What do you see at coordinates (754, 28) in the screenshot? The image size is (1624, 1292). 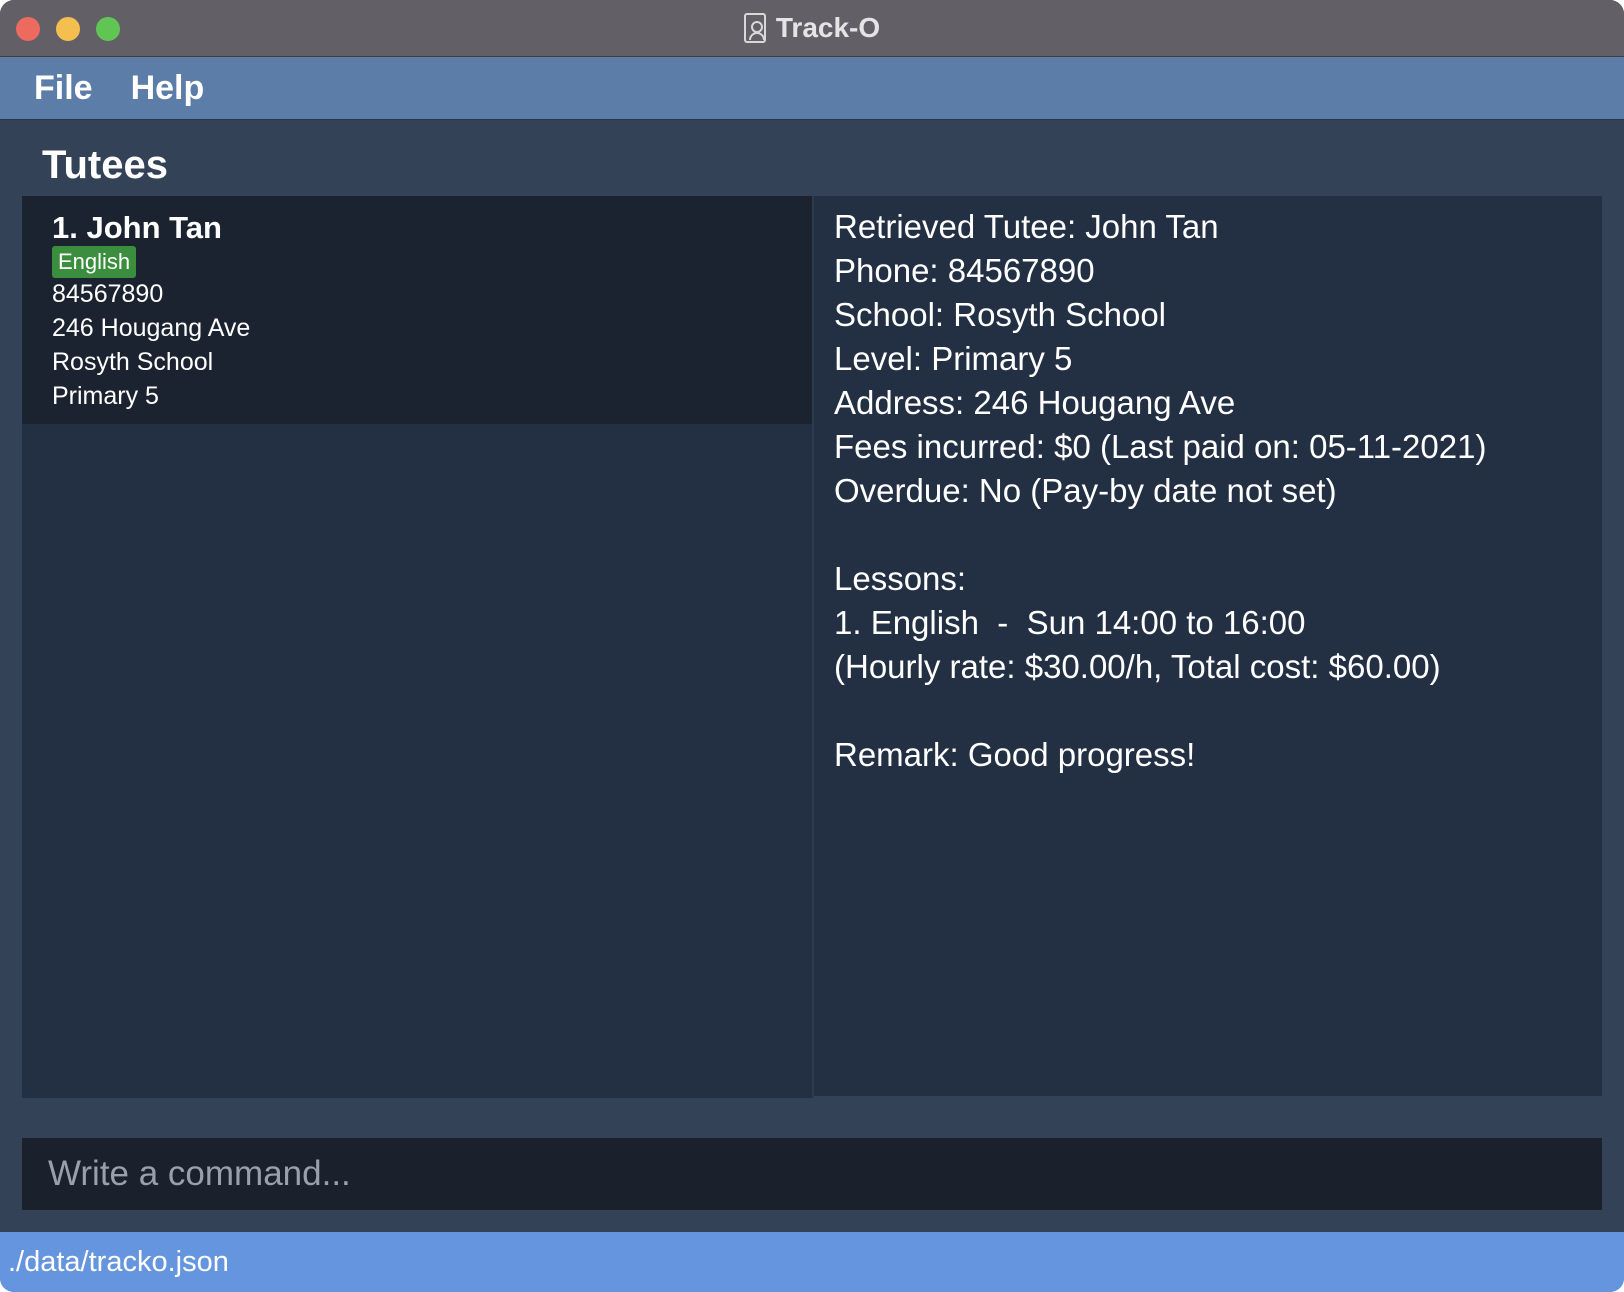 I see `address-book-icon` at bounding box center [754, 28].